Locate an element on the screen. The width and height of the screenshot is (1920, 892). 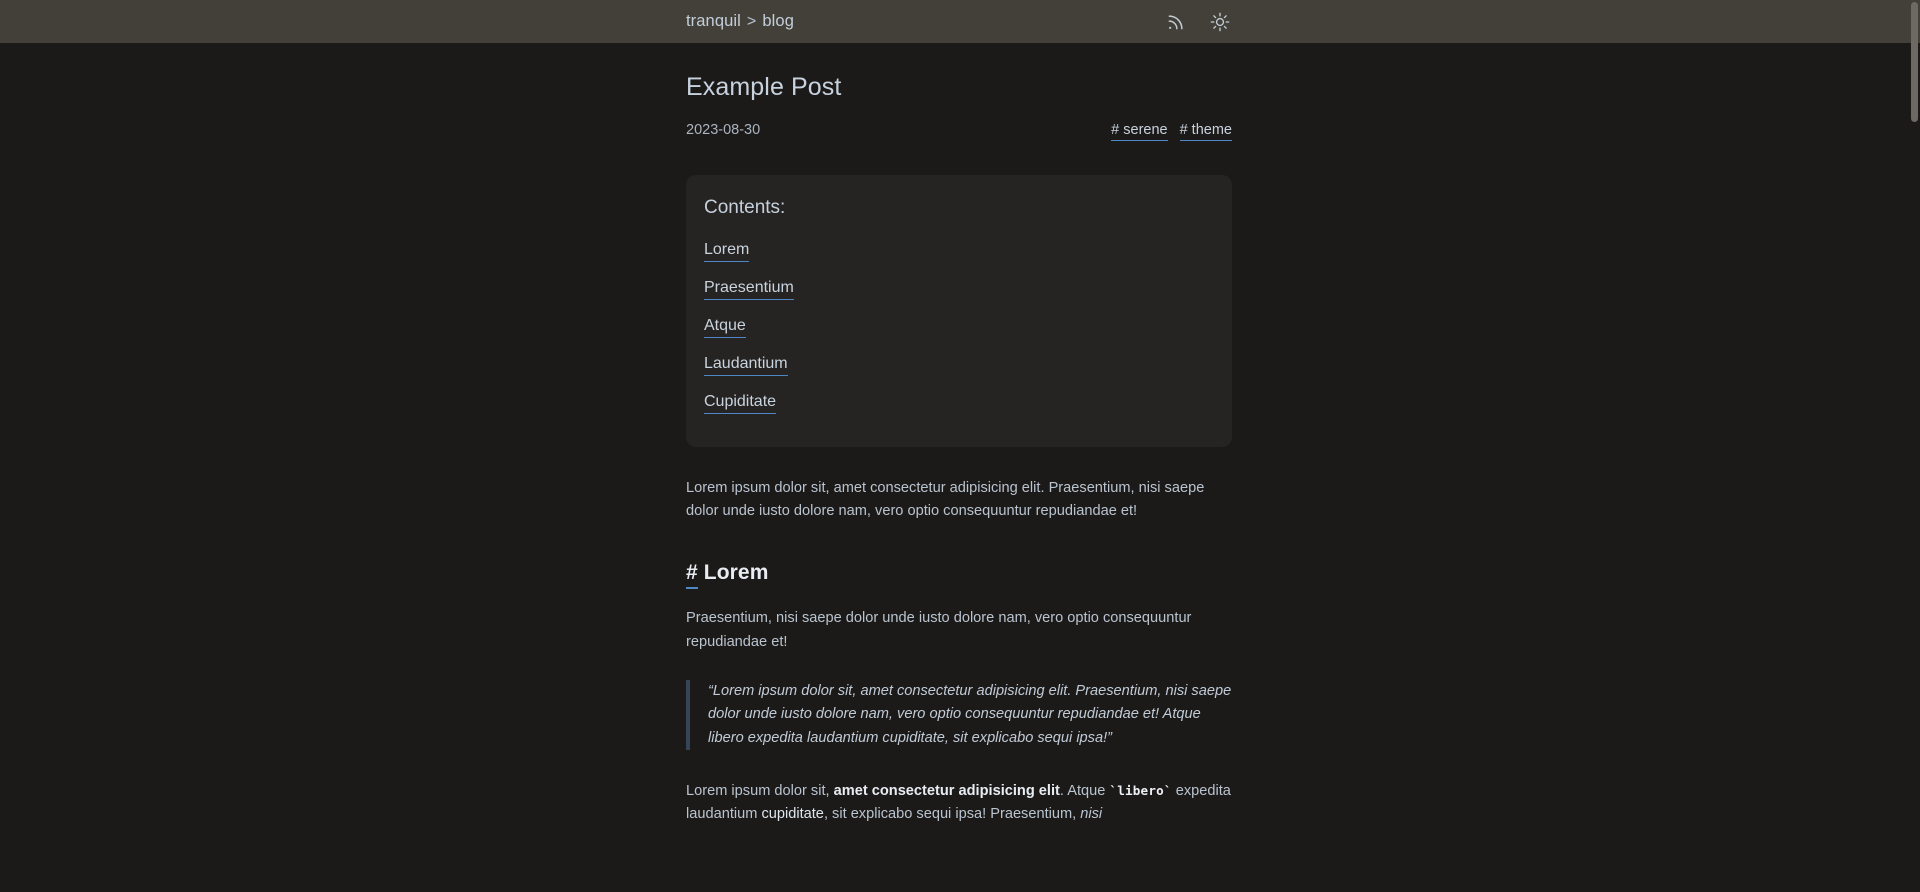
tag-serene: # serene is located at coordinates (1139, 131).